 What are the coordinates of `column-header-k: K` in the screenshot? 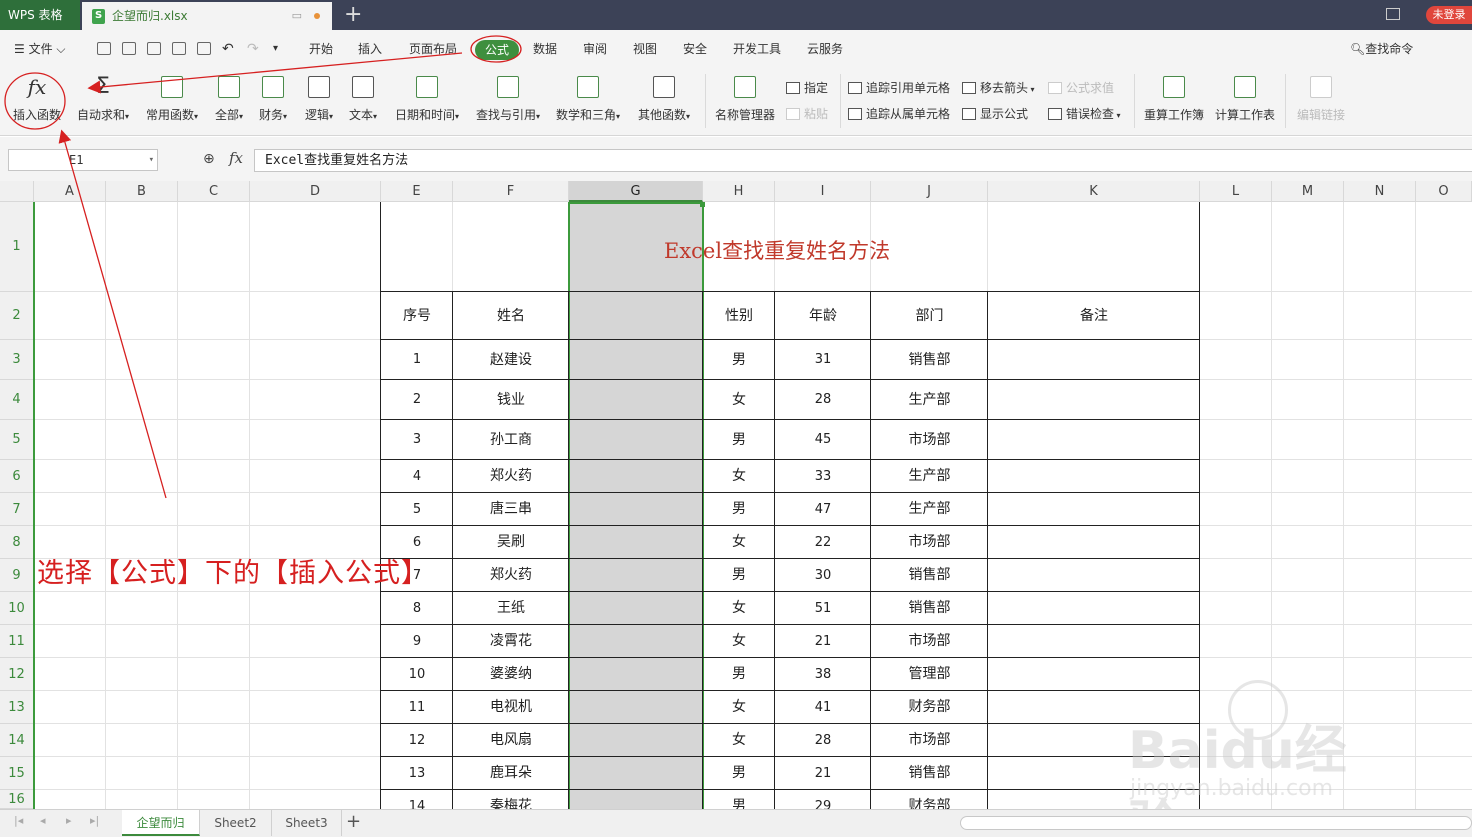 It's located at (1094, 191).